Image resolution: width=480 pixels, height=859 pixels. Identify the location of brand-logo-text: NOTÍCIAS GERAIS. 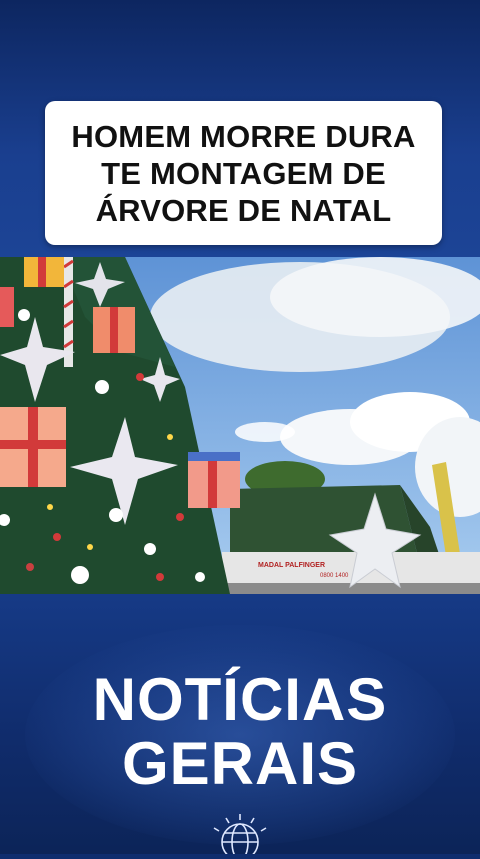
(240, 732).